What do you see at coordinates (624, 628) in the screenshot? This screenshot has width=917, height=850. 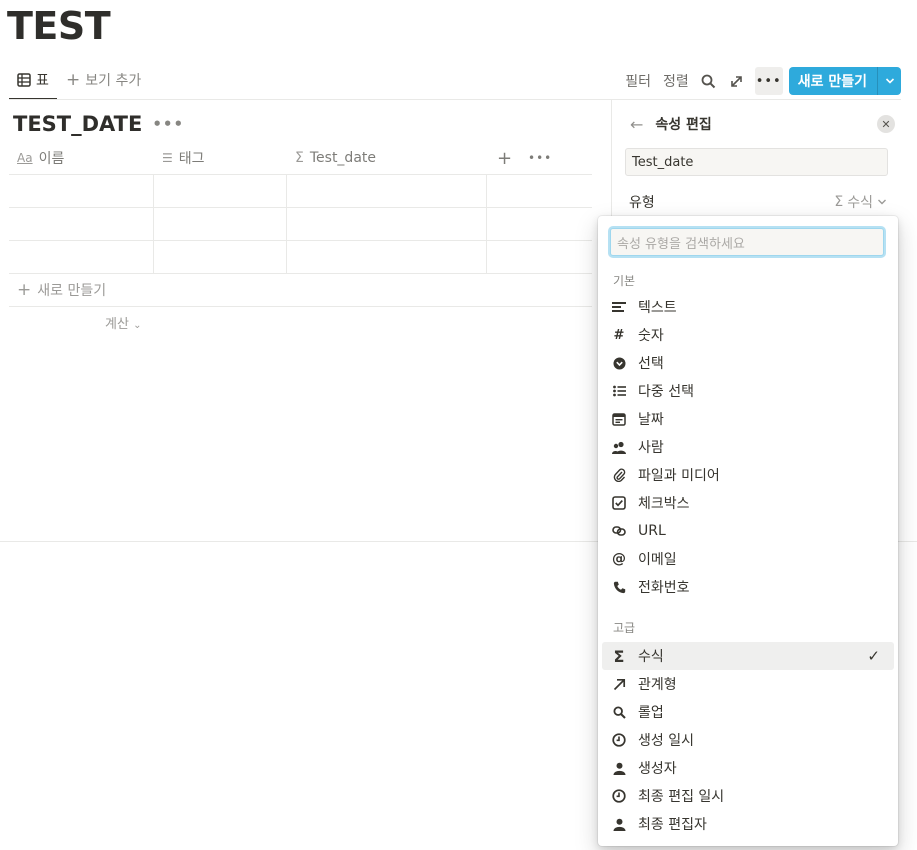 I see `section-advanced: 고급` at bounding box center [624, 628].